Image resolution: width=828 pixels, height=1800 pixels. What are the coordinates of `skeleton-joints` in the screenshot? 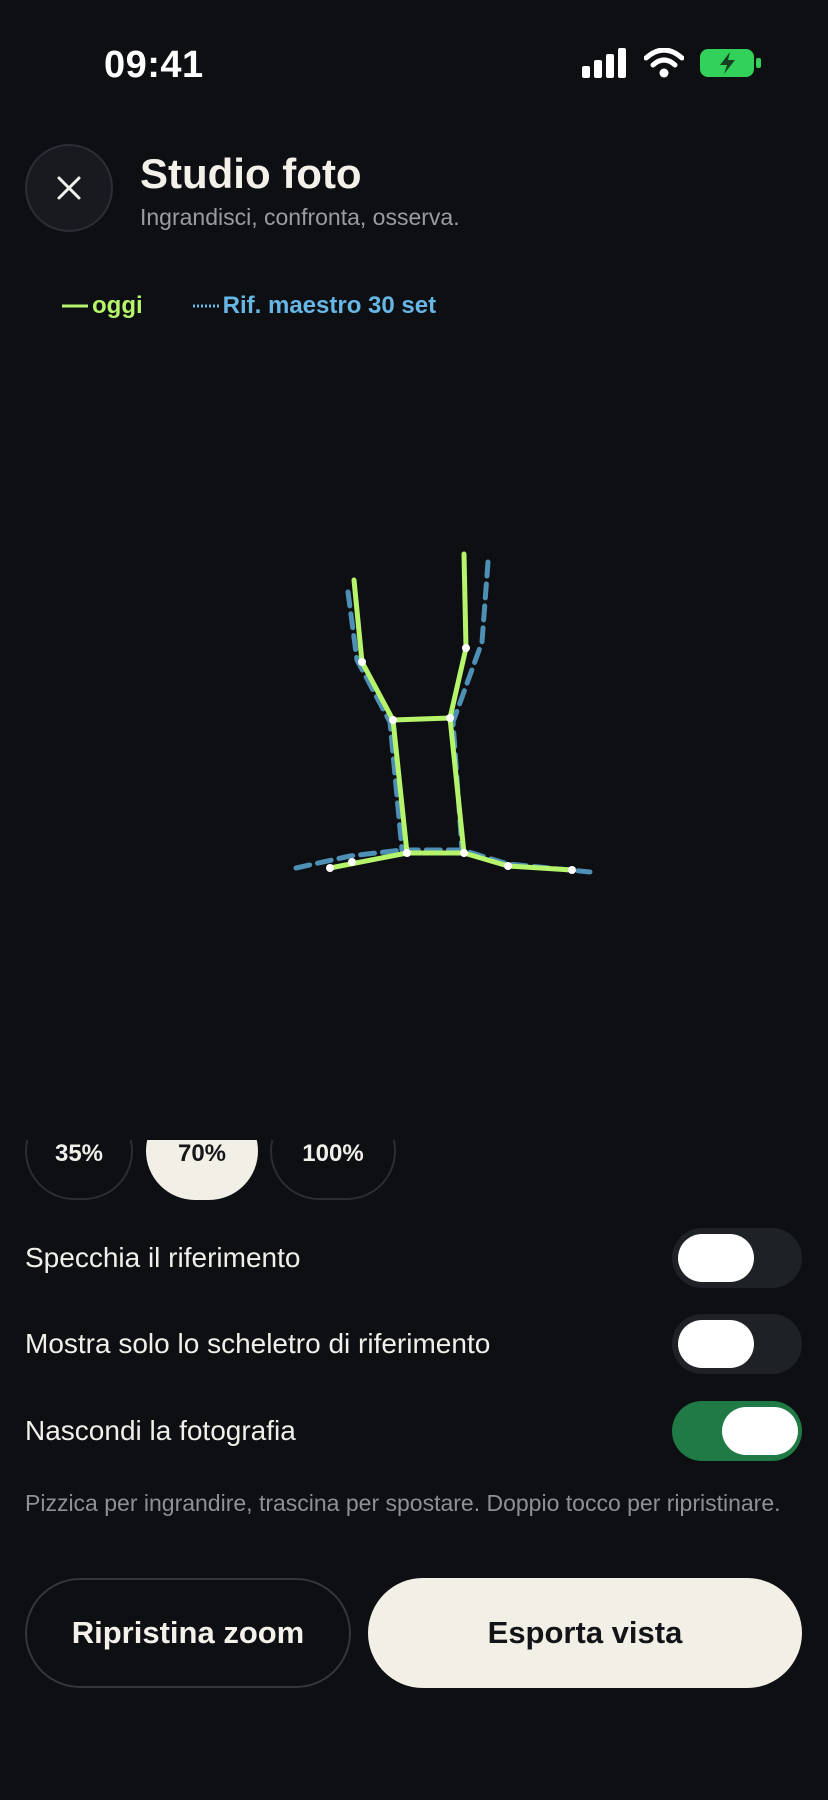 It's located at (451, 759).